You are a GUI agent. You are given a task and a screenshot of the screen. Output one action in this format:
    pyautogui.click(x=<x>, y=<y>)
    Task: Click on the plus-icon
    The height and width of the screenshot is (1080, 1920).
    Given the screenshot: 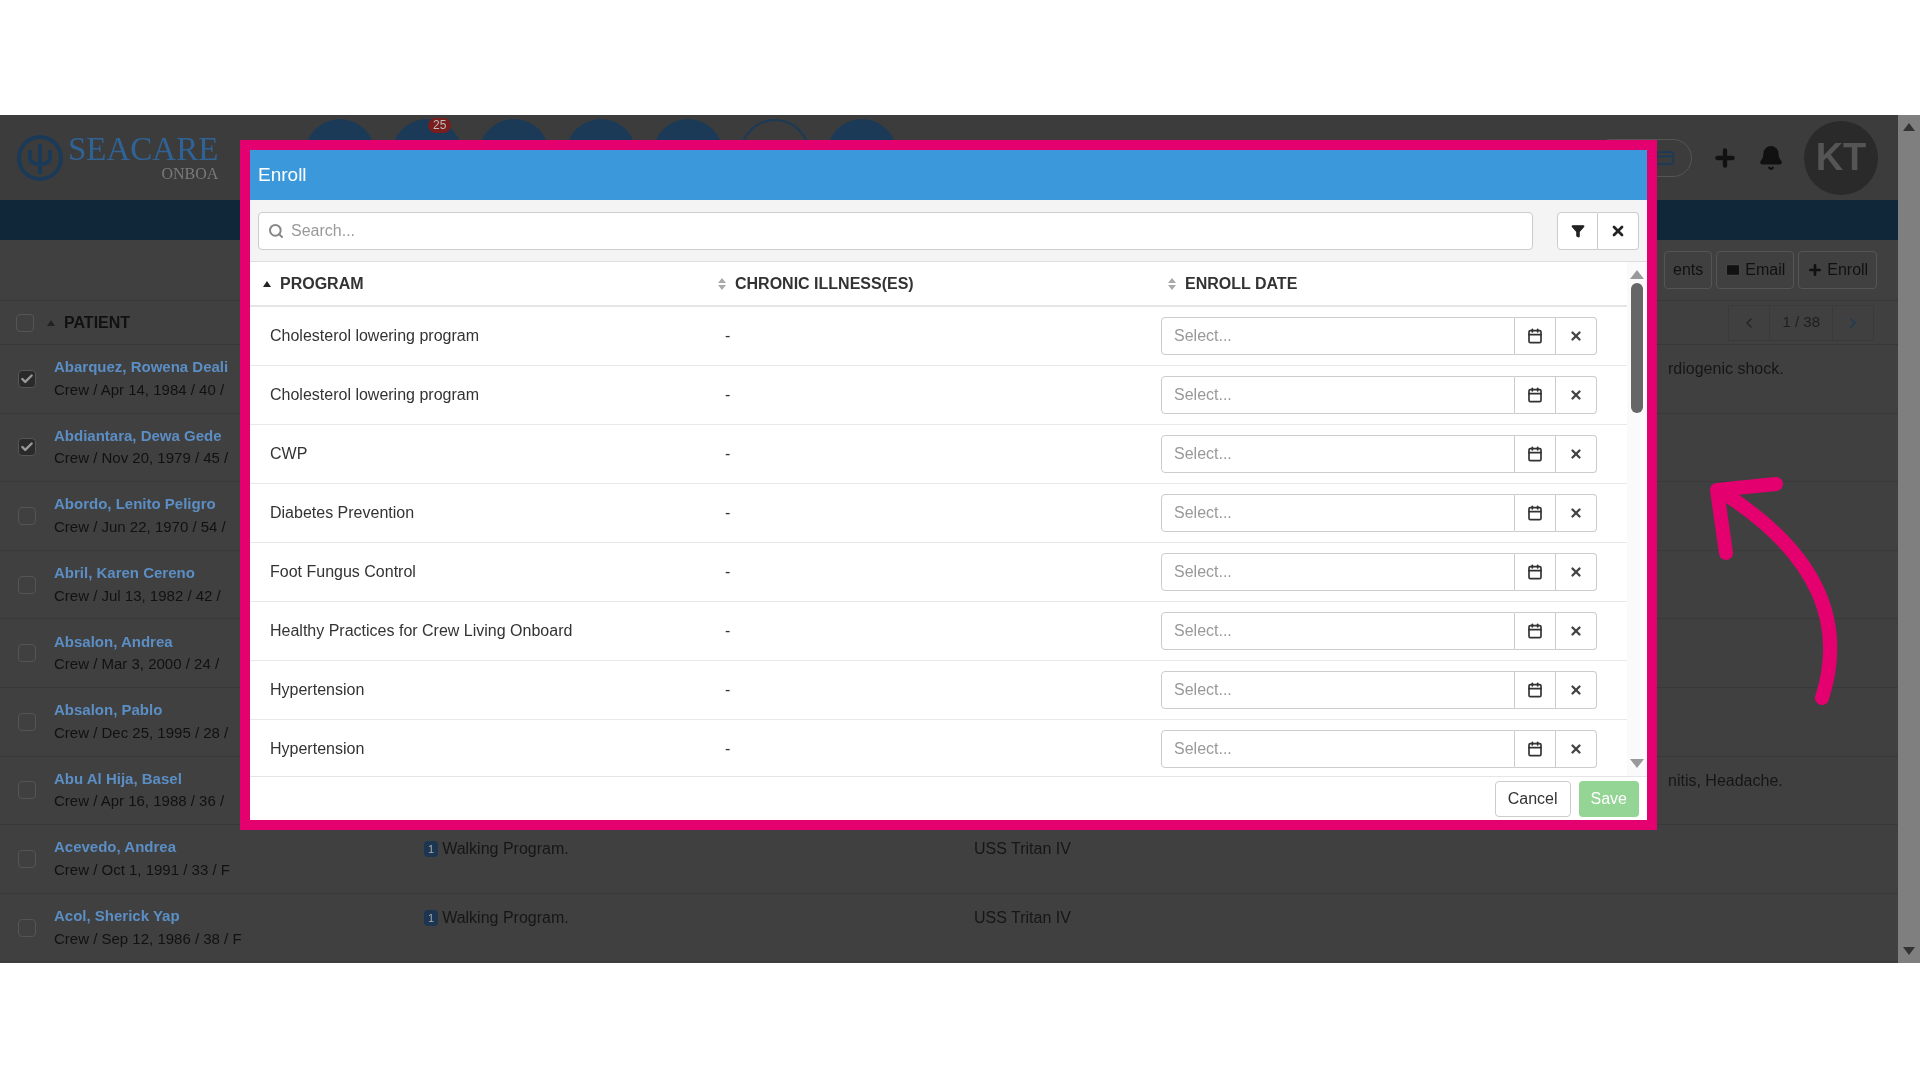 What is the action you would take?
    pyautogui.click(x=1815, y=270)
    